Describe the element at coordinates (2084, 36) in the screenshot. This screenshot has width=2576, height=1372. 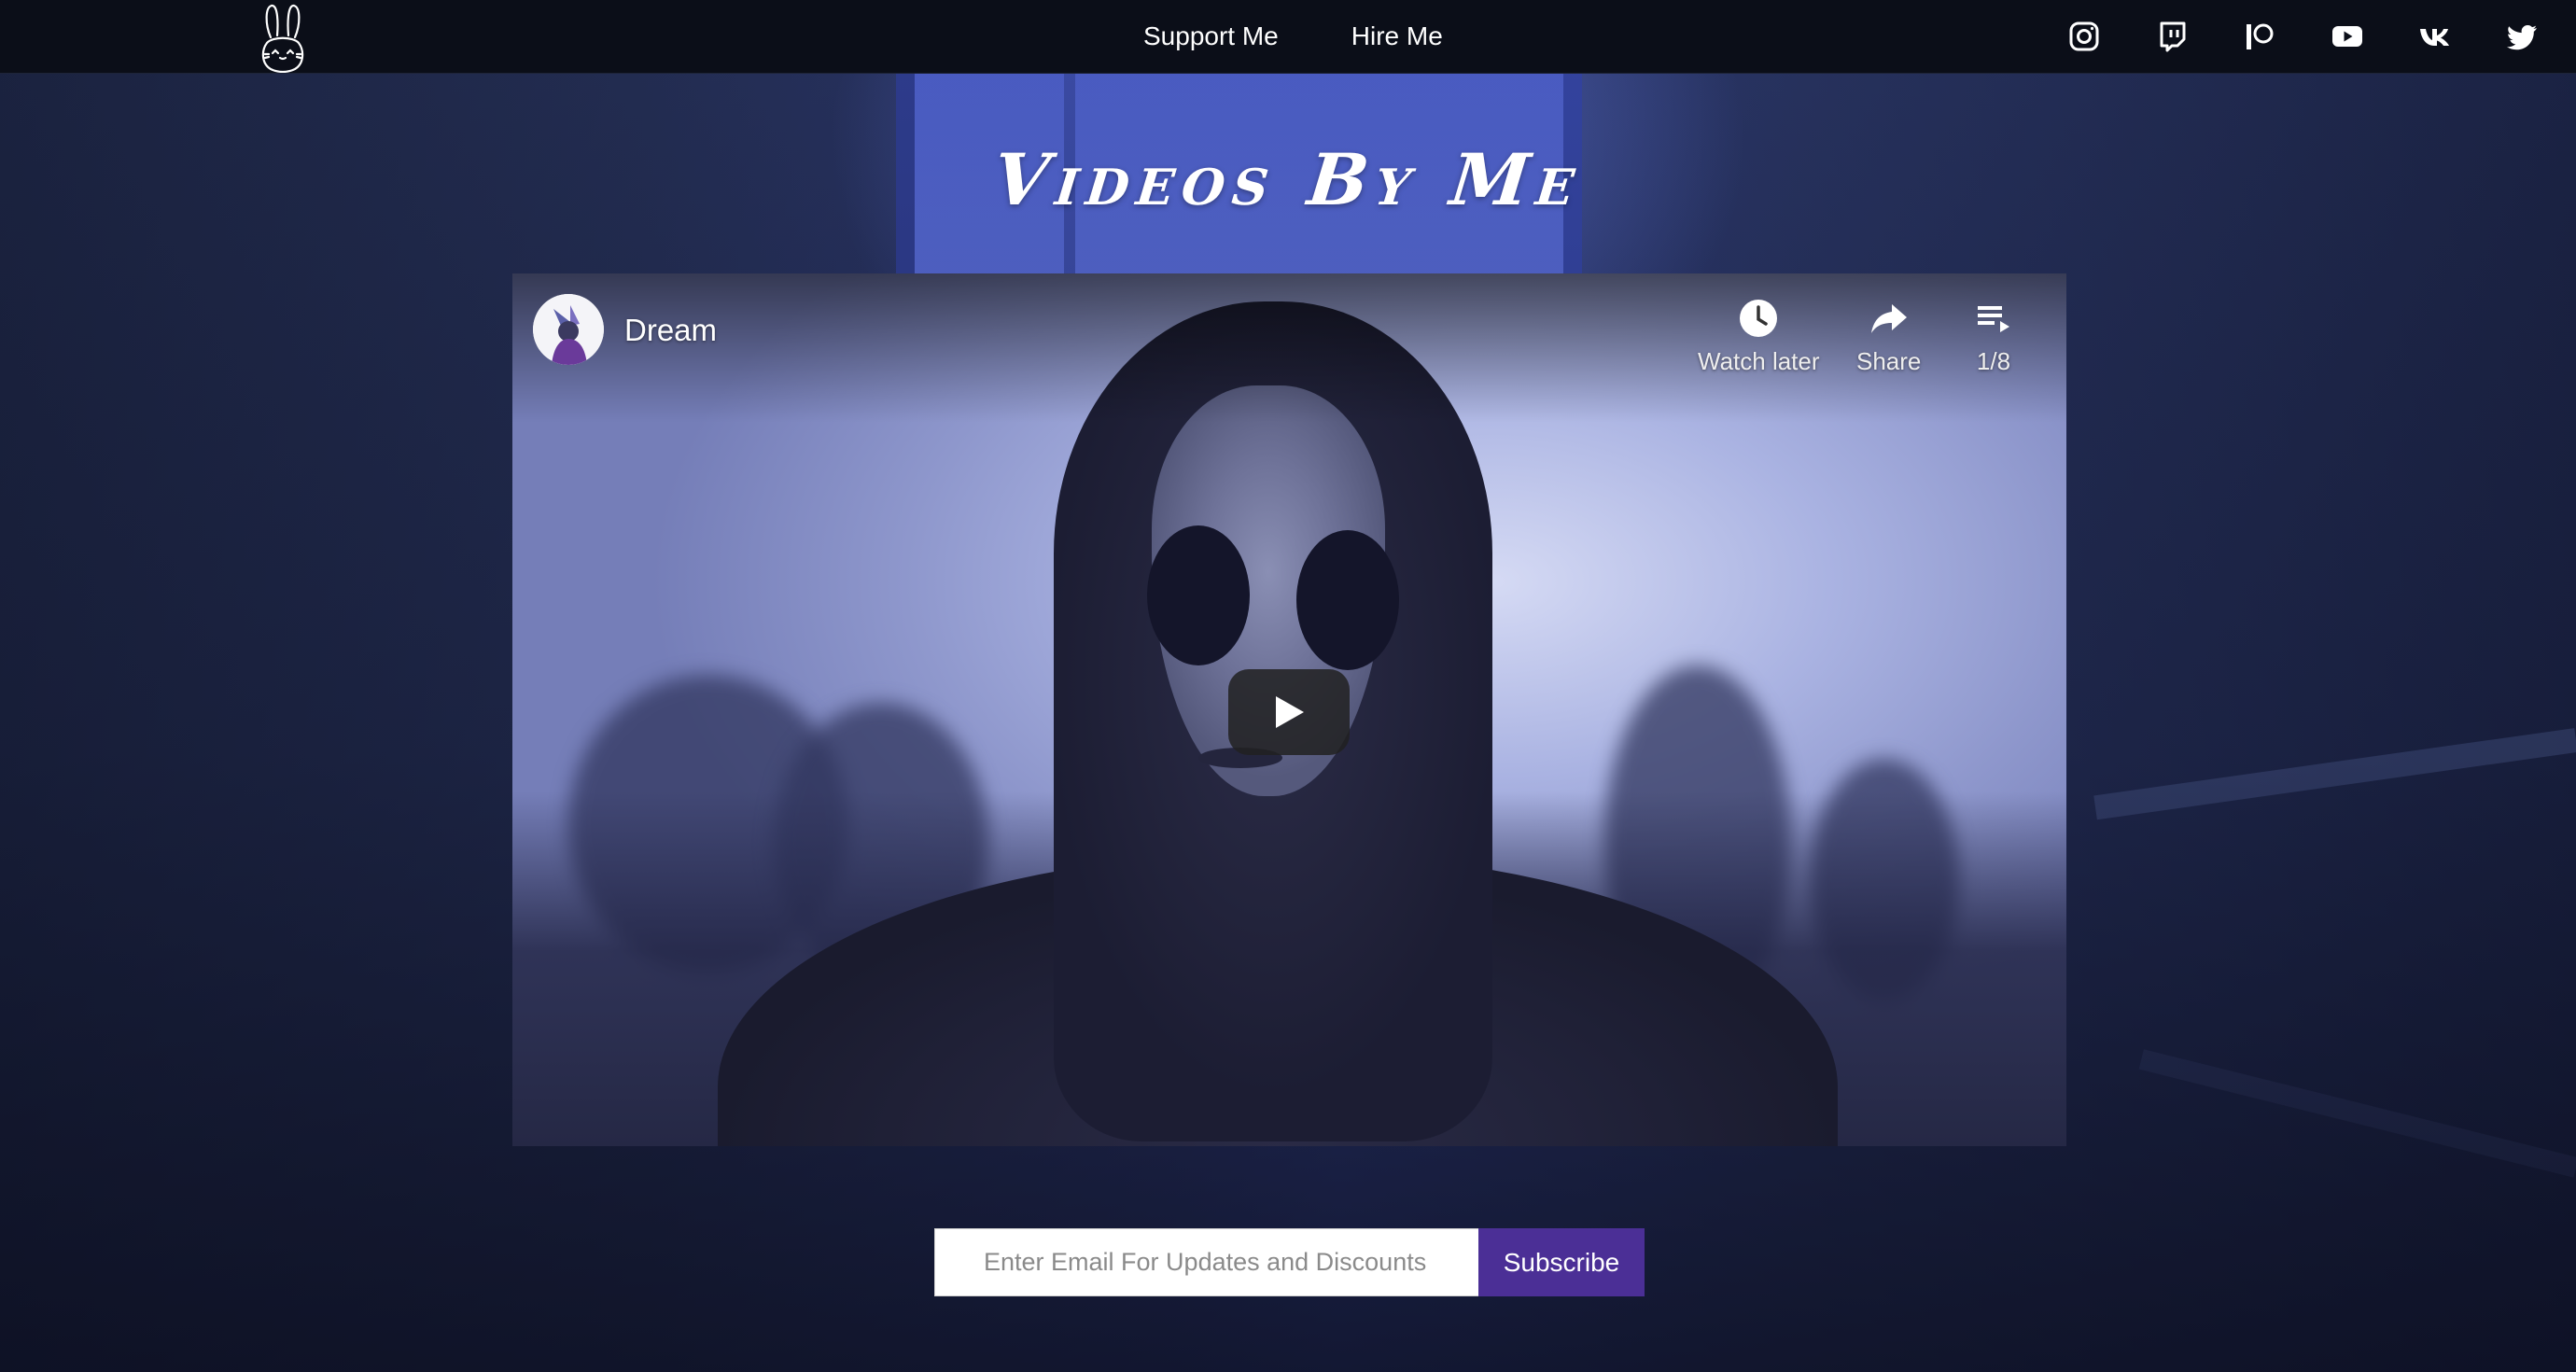
I see `instagram-icon` at that location.